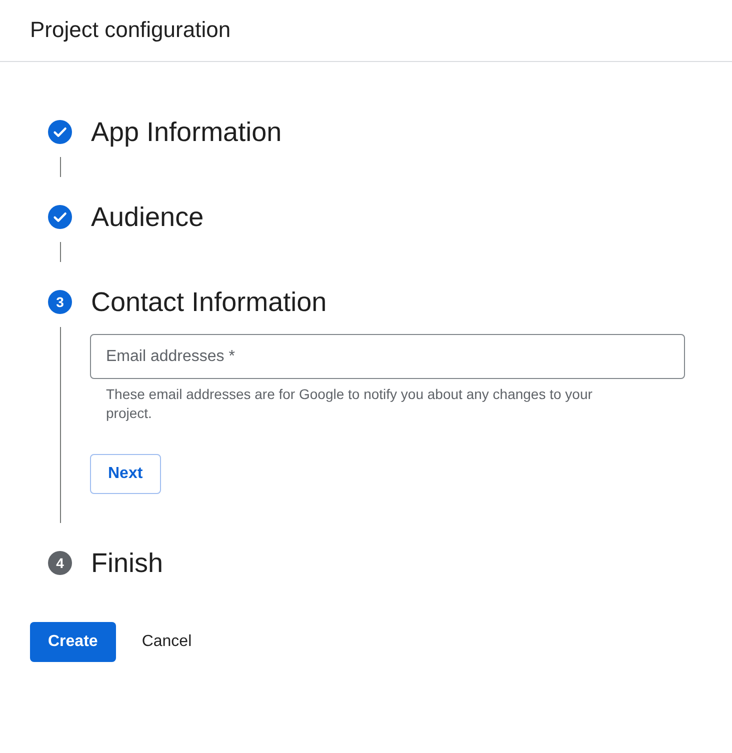 This screenshot has height=753, width=732. I want to click on cancel-button: Cancel, so click(167, 642).